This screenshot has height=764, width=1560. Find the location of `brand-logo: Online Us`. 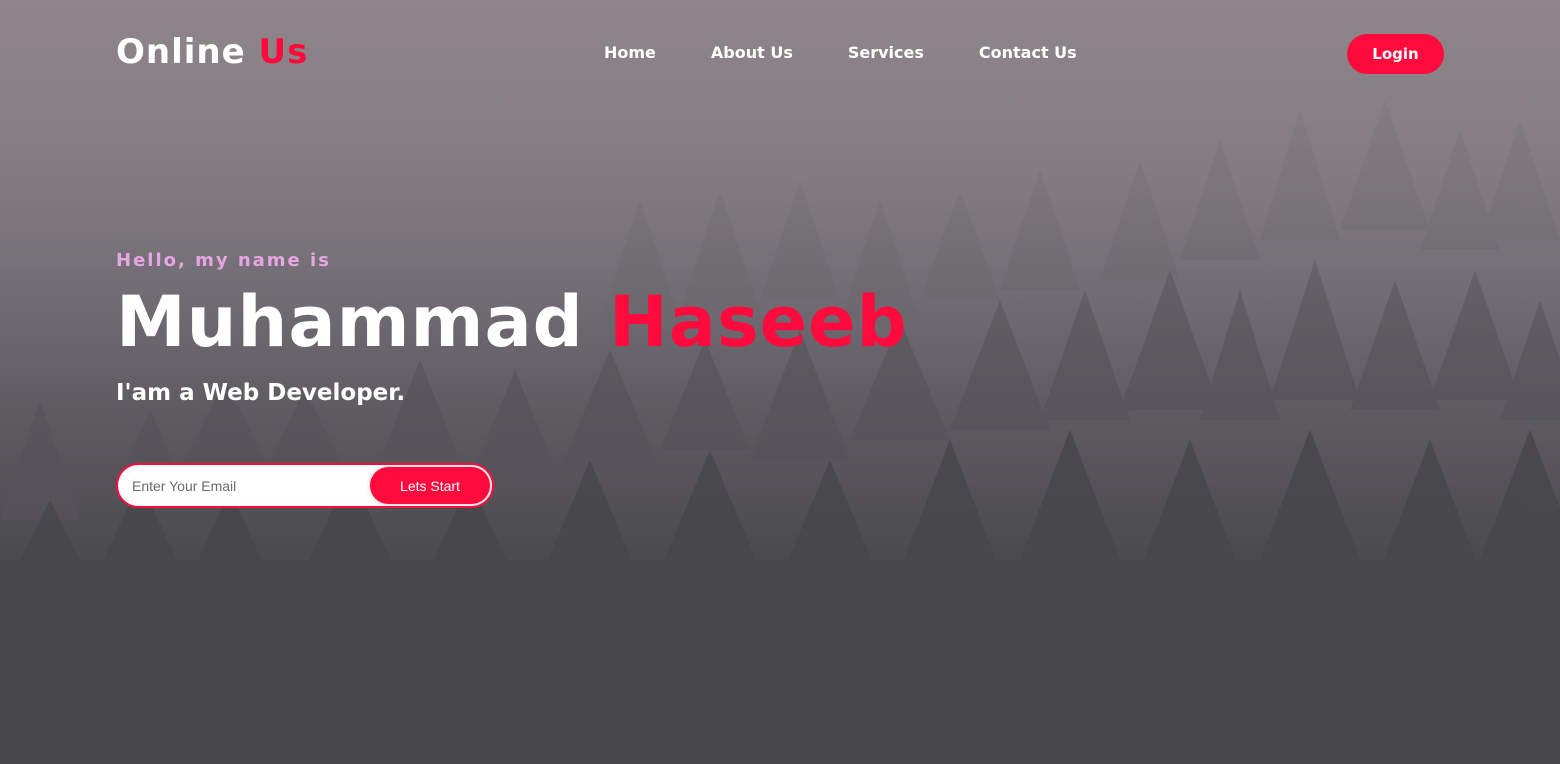

brand-logo: Online Us is located at coordinates (212, 52).